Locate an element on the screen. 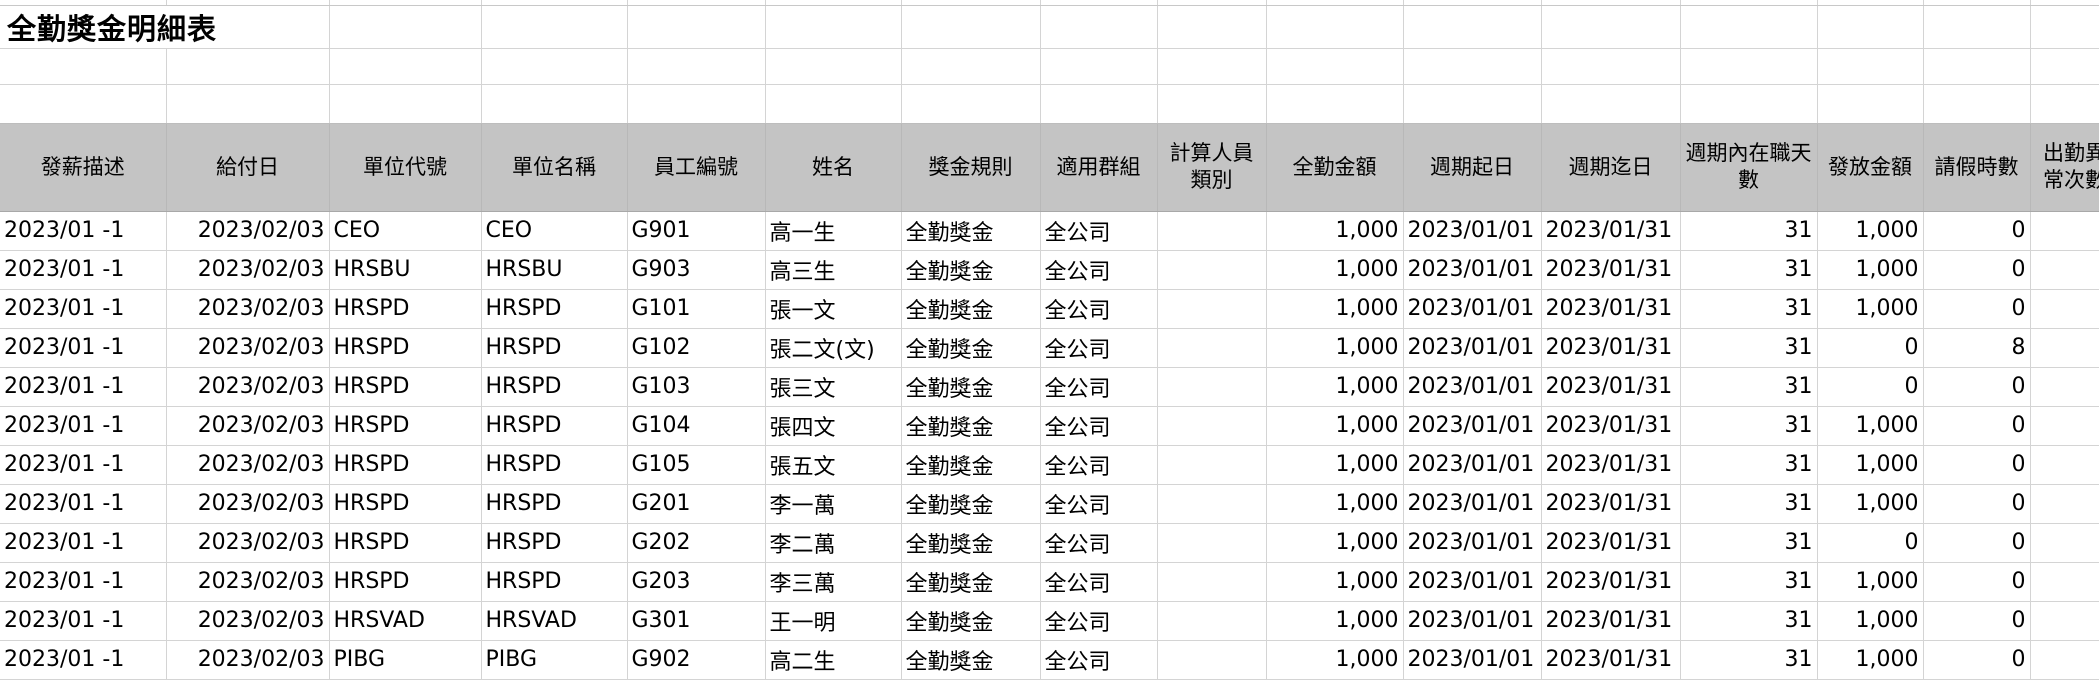 The width and height of the screenshot is (2099, 680). column-header: 出勤異常次數 is located at coordinates (2064, 167).